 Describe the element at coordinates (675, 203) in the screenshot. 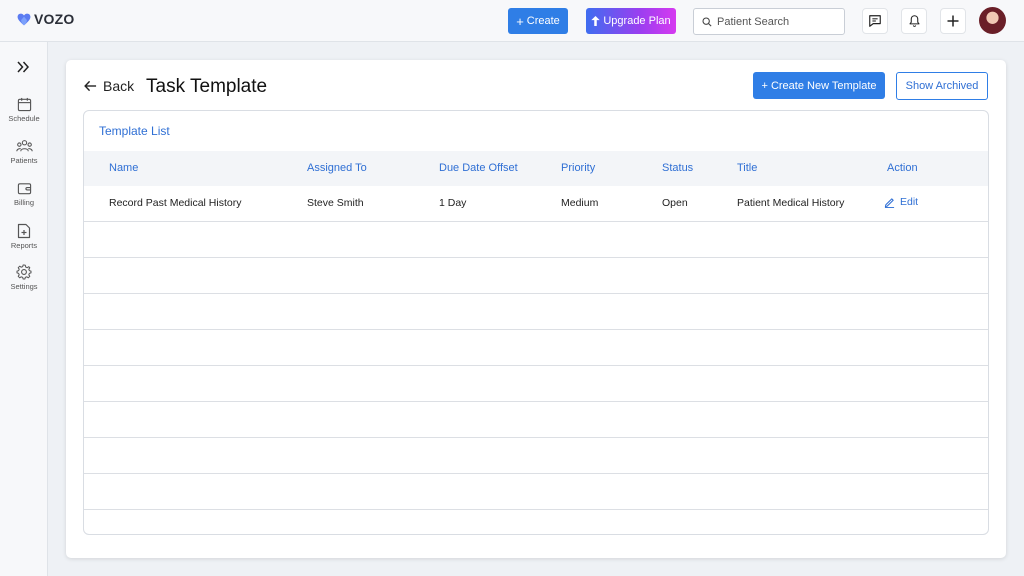

I see `cell-status: Open` at that location.